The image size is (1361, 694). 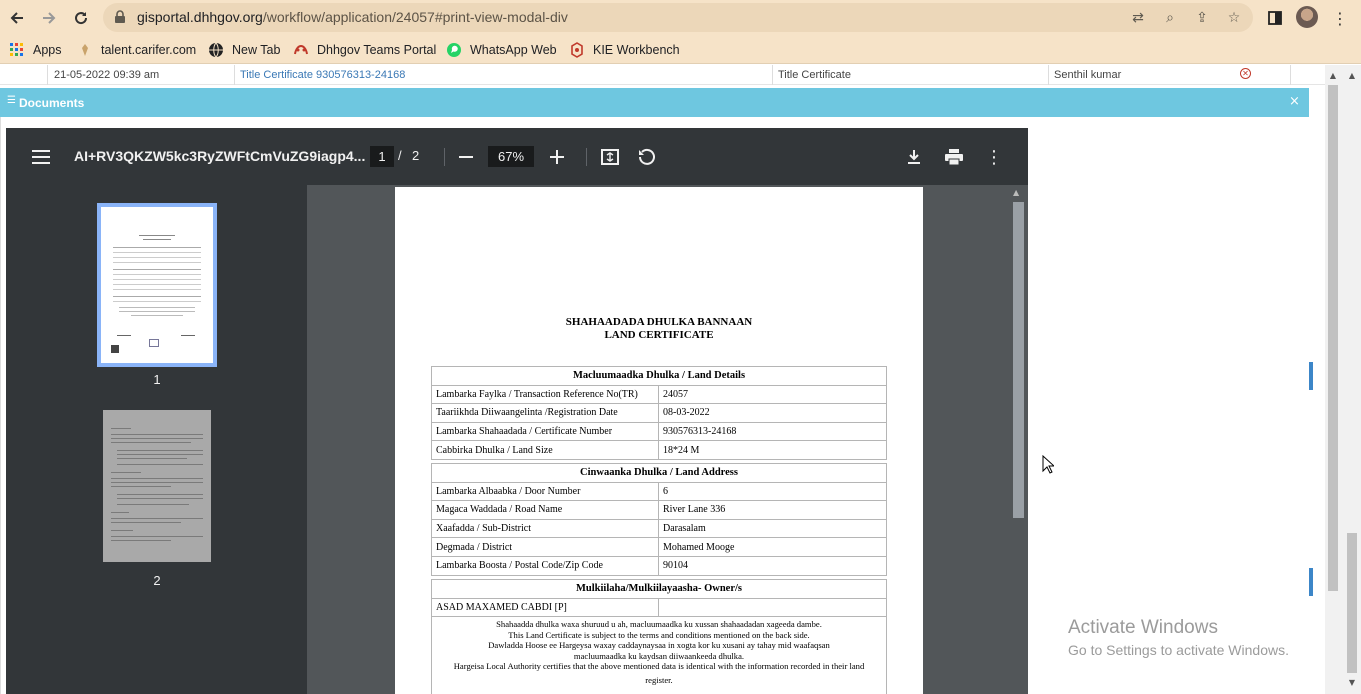 I want to click on carifer-icon, so click(x=85, y=50).